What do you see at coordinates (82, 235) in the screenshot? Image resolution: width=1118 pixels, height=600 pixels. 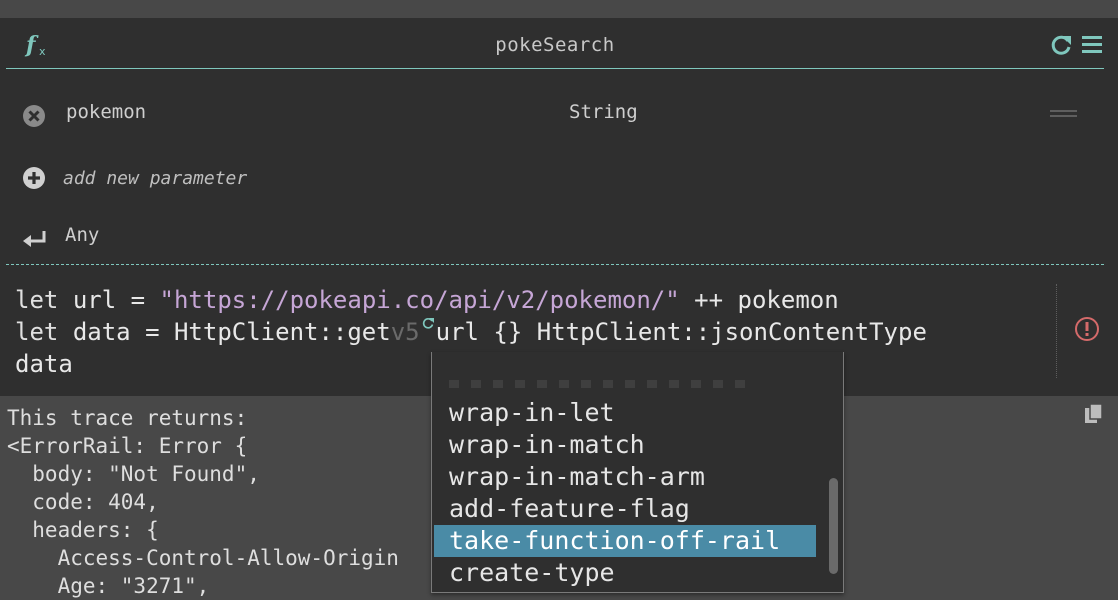 I see `return-type: Any` at bounding box center [82, 235].